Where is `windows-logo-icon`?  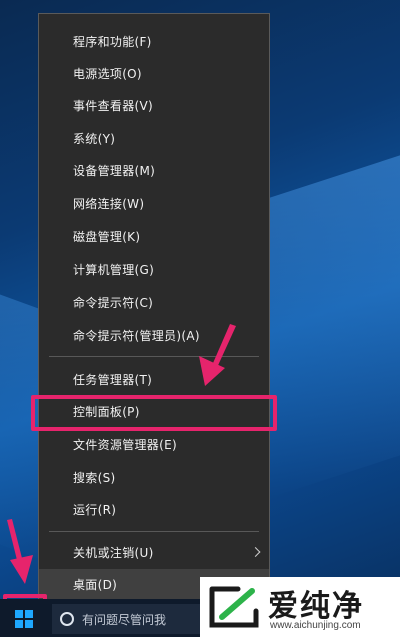
windows-logo-icon is located at coordinates (24, 618).